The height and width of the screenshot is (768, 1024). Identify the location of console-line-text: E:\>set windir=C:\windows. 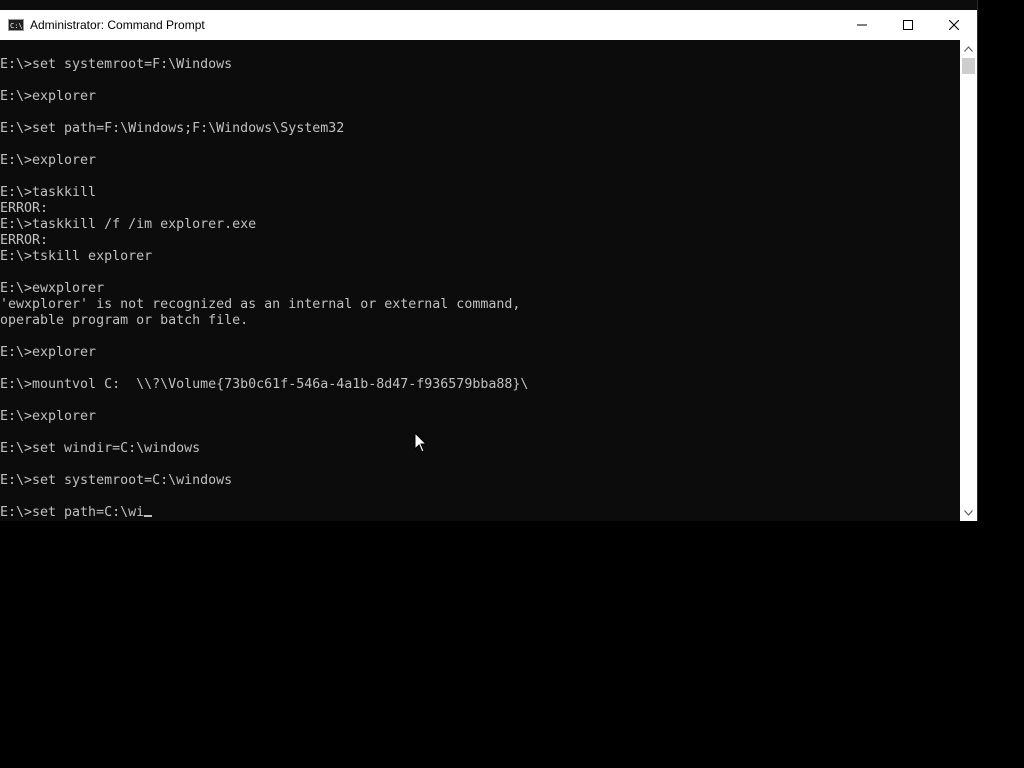
(100, 448).